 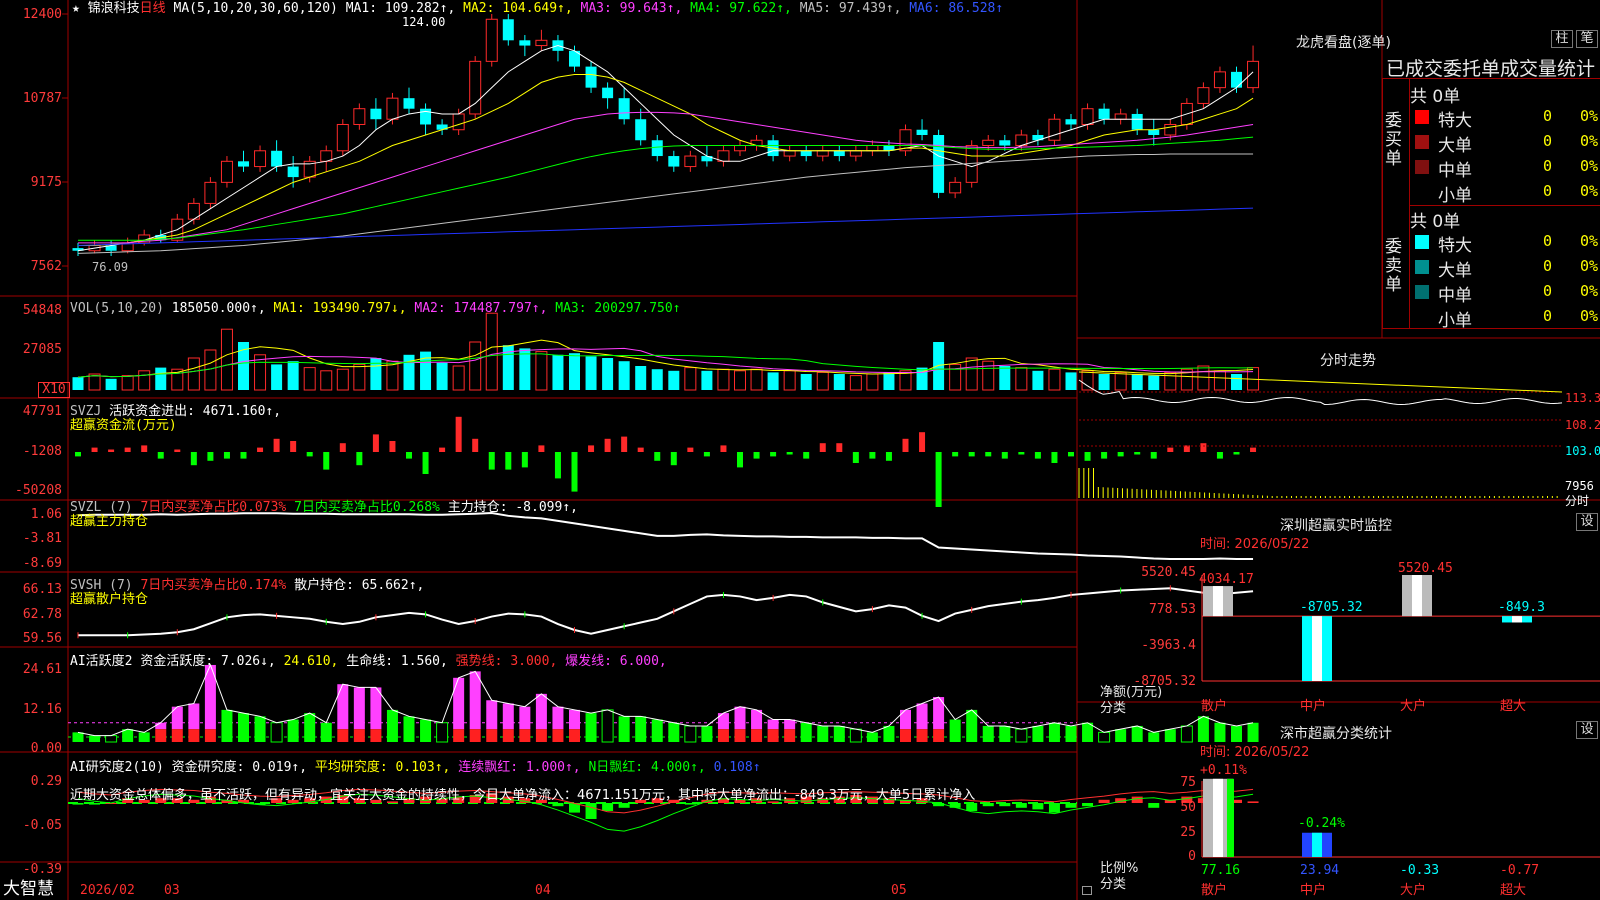 What do you see at coordinates (899, 890) in the screenshot?
I see `date-label-may: 05` at bounding box center [899, 890].